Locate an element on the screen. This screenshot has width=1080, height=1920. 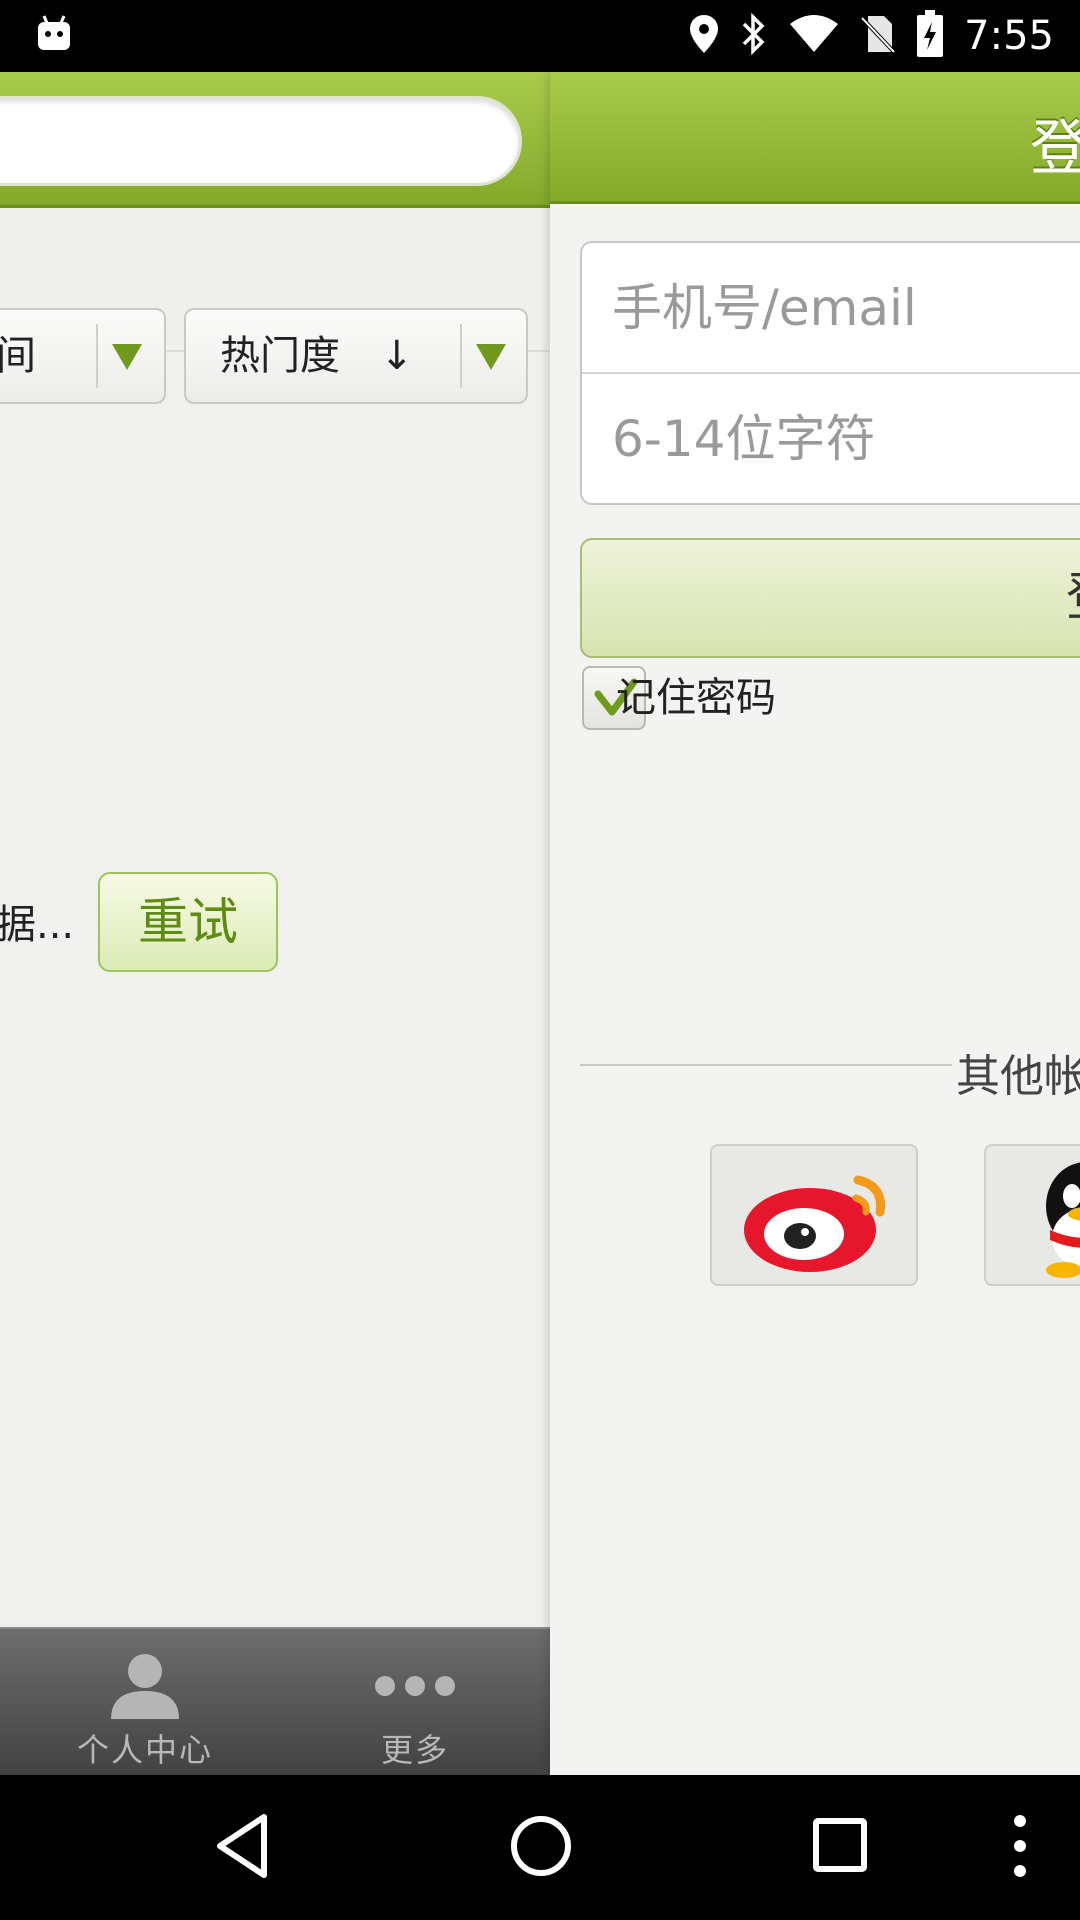
nav-item-more: 更多 is located at coordinates (415, 1702).